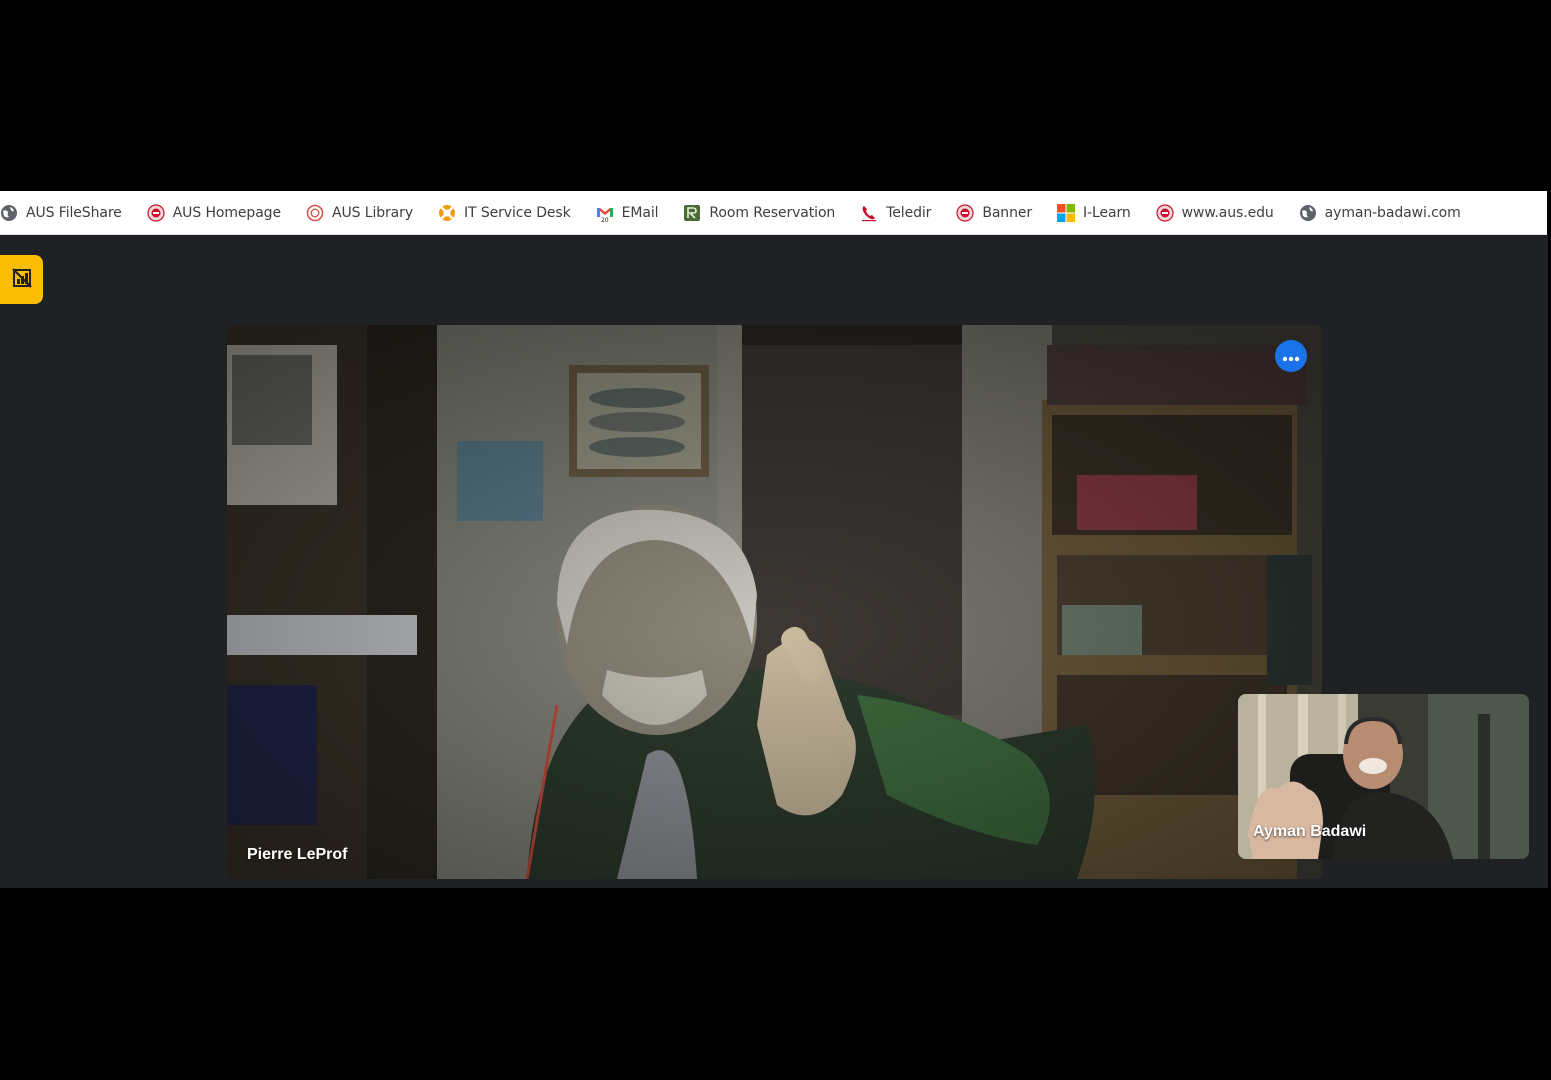 The image size is (1551, 1080). I want to click on no-background-icon, so click(22, 280).